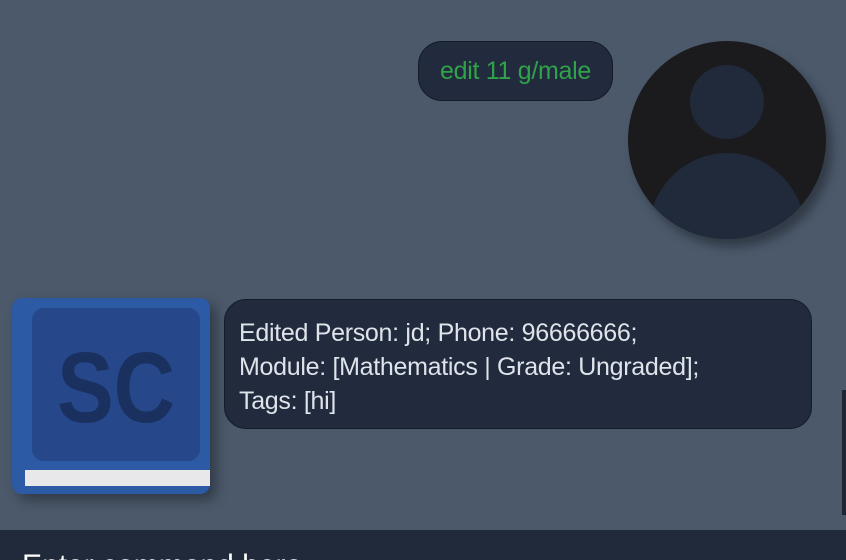 This screenshot has width=846, height=560. What do you see at coordinates (844, 452) in the screenshot?
I see `scrollbar` at bounding box center [844, 452].